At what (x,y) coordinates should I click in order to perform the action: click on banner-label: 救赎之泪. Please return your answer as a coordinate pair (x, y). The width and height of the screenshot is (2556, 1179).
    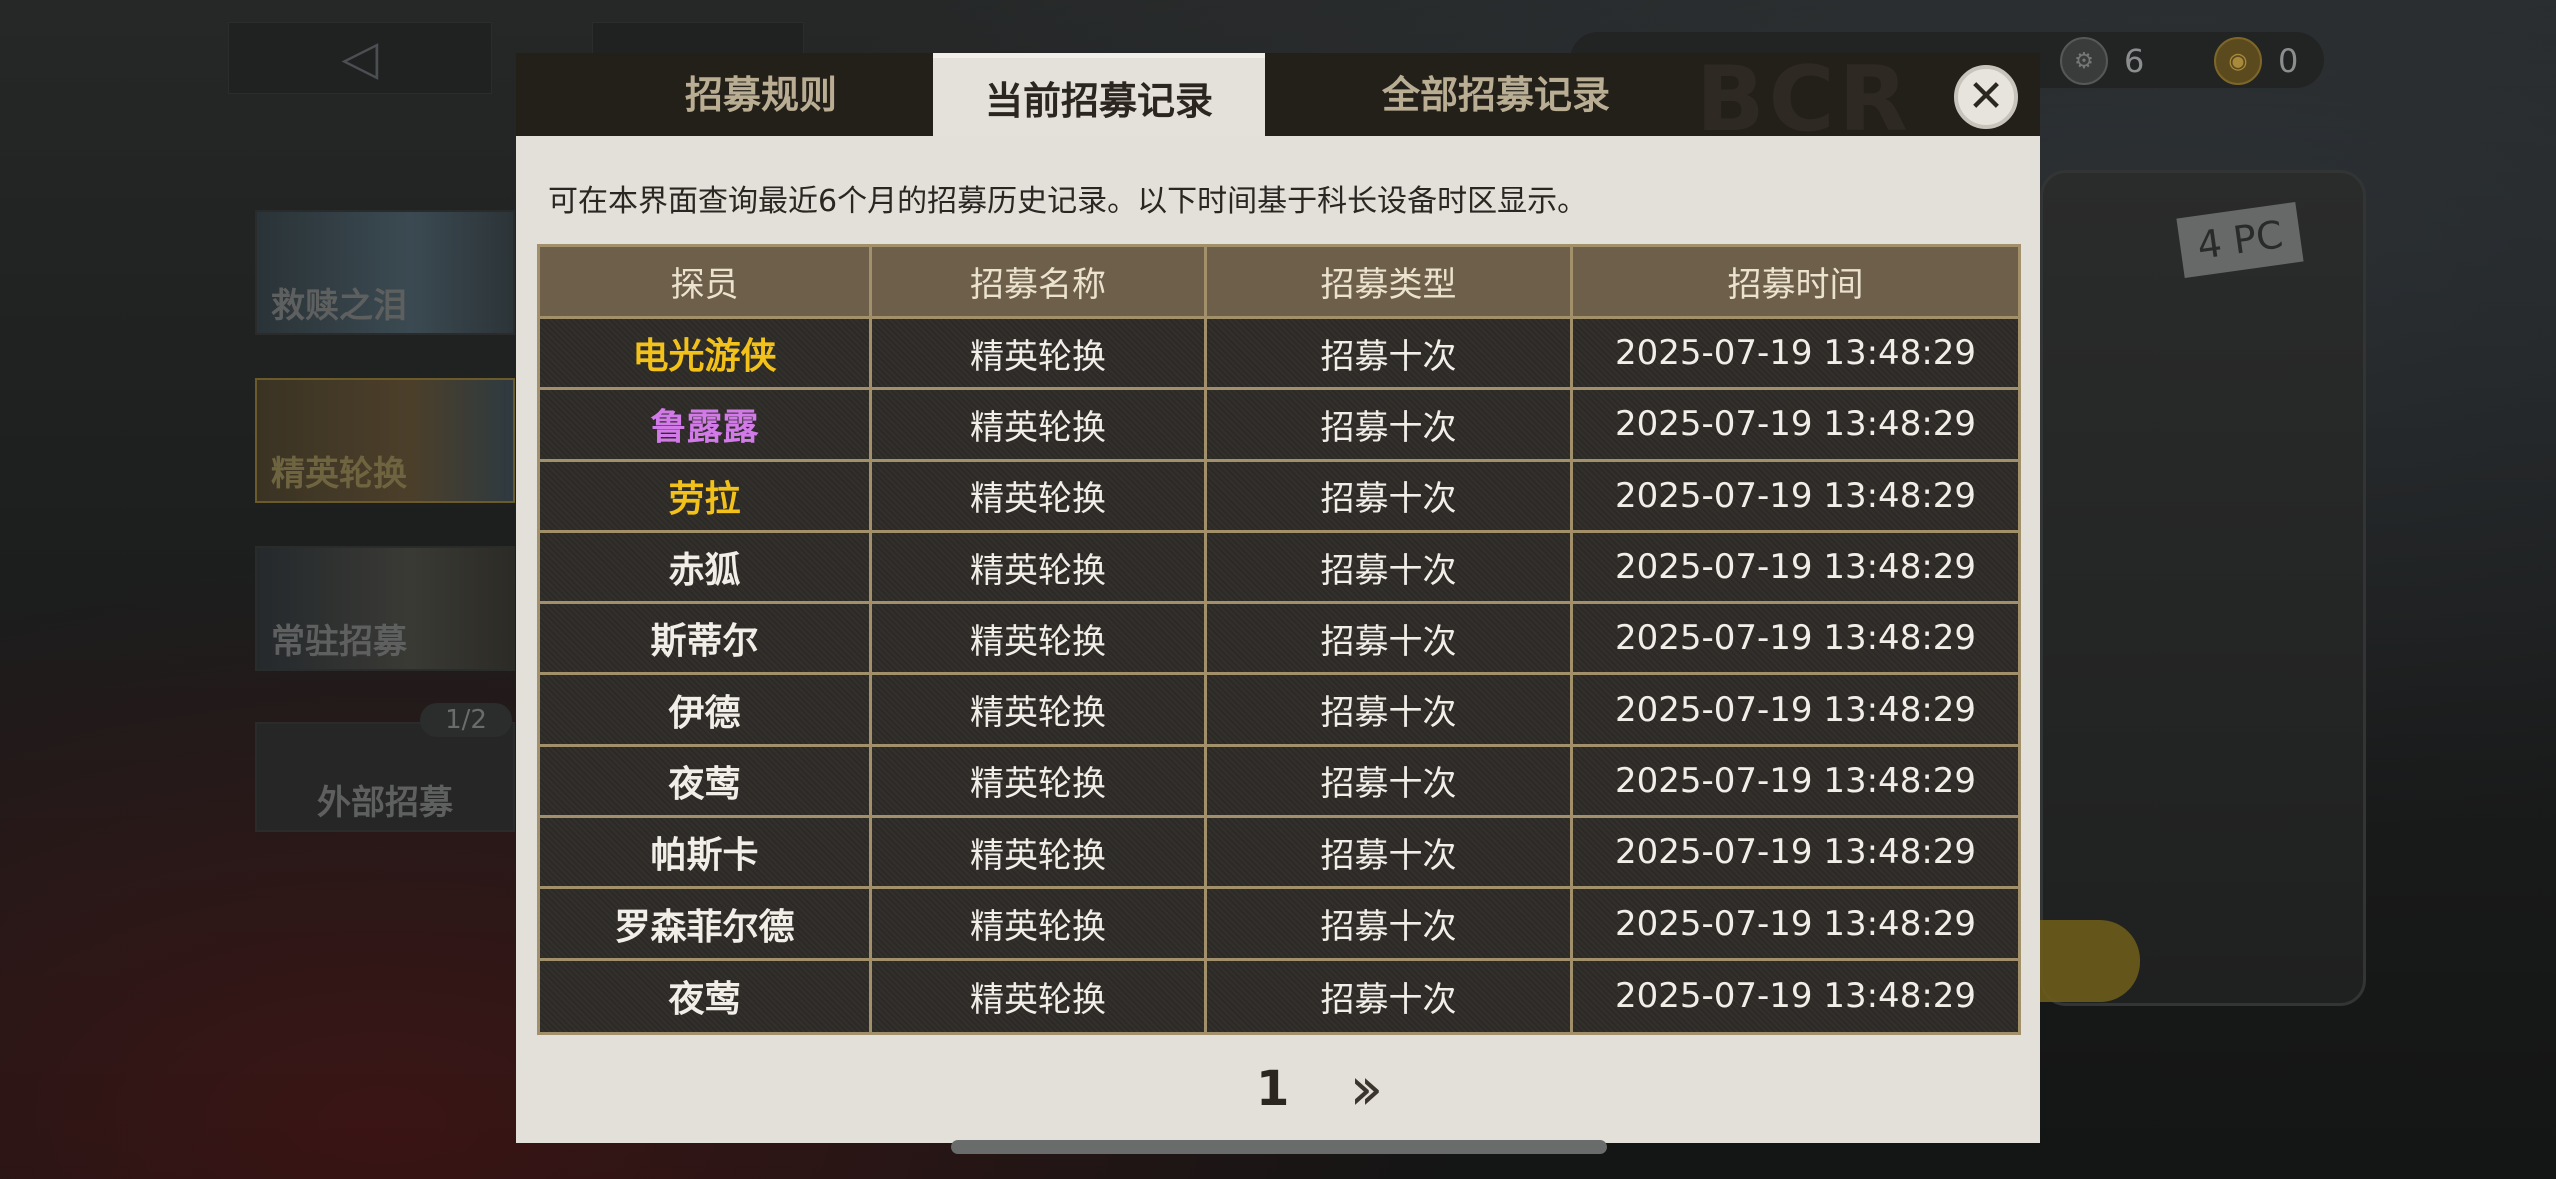
    Looking at the image, I should click on (339, 306).